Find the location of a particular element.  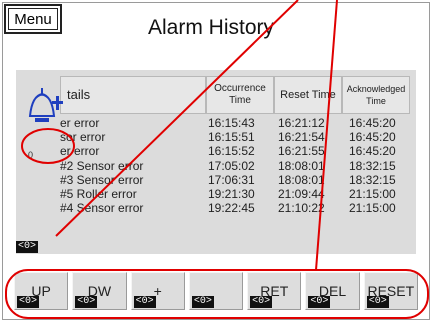

cell-reset: 16:21:12 is located at coordinates (301, 123).